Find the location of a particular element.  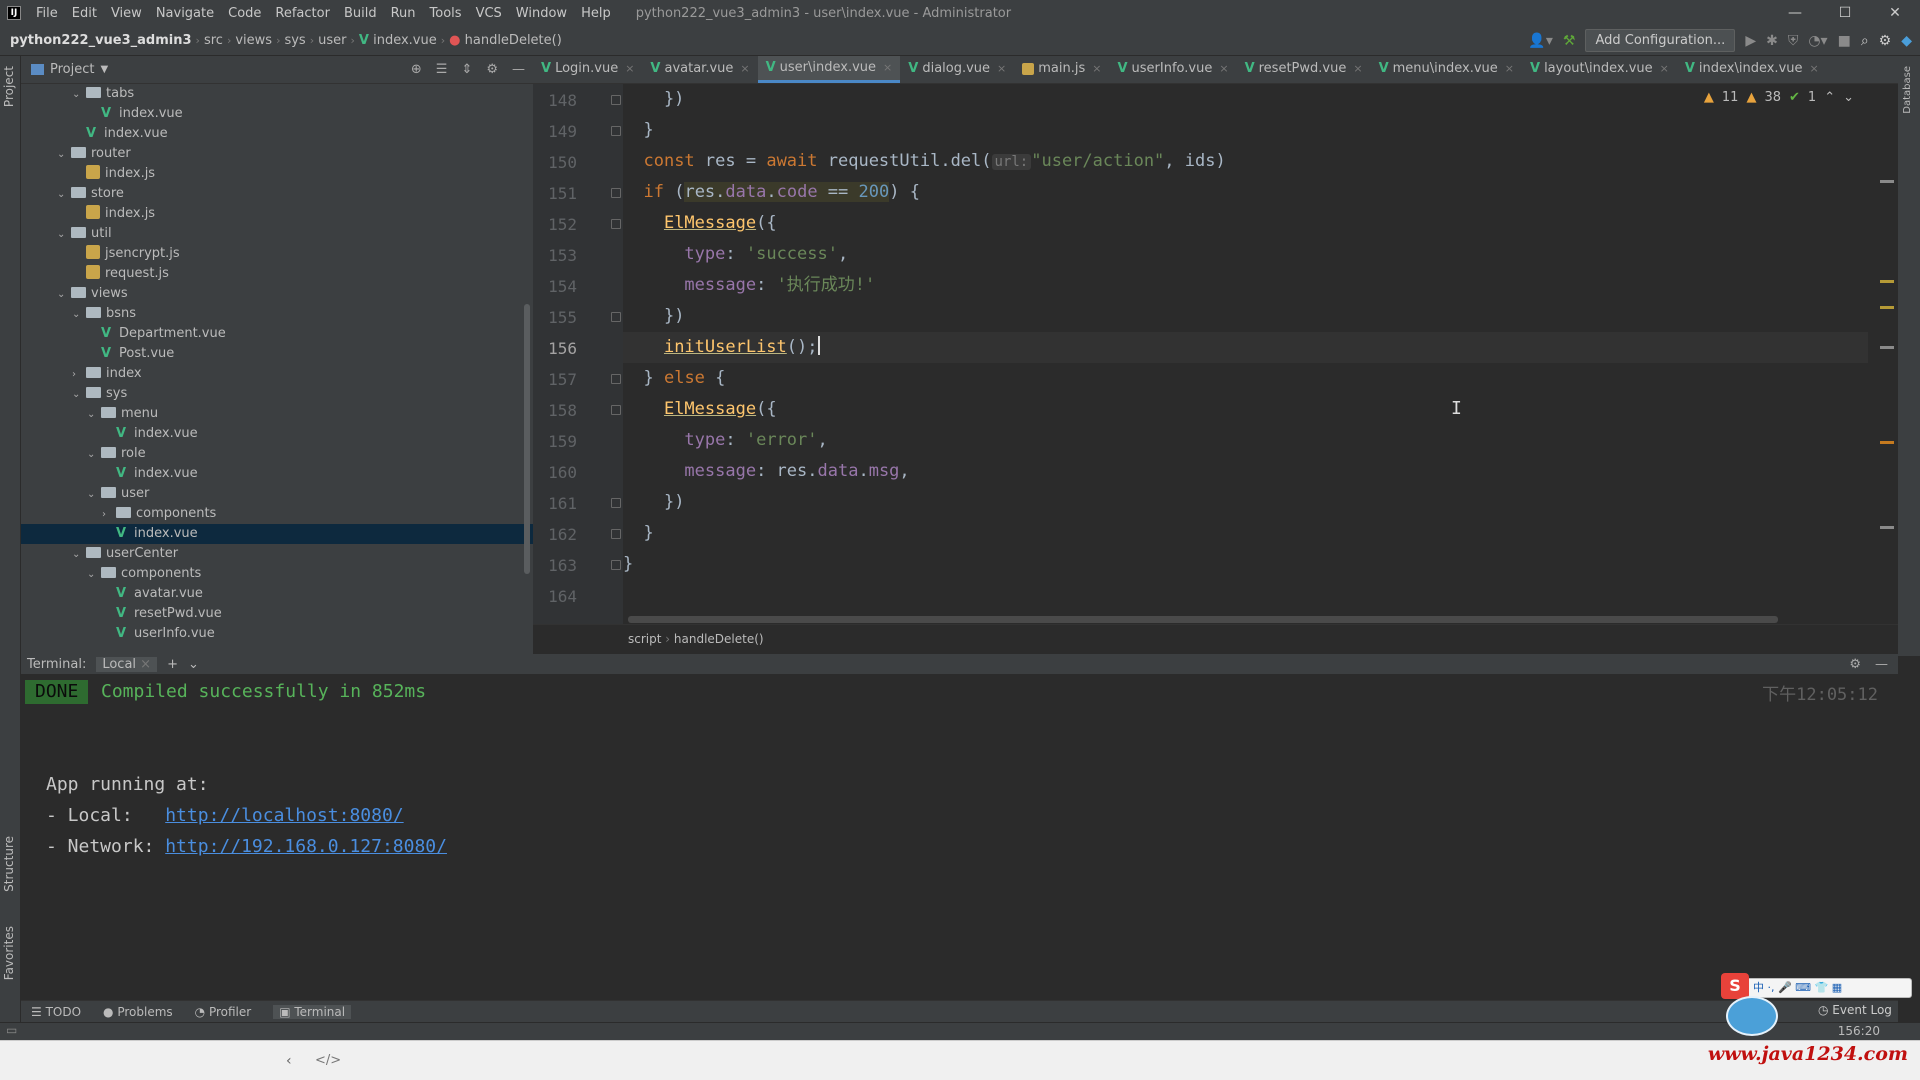

tree-item: ⌄ router is located at coordinates (277, 154).